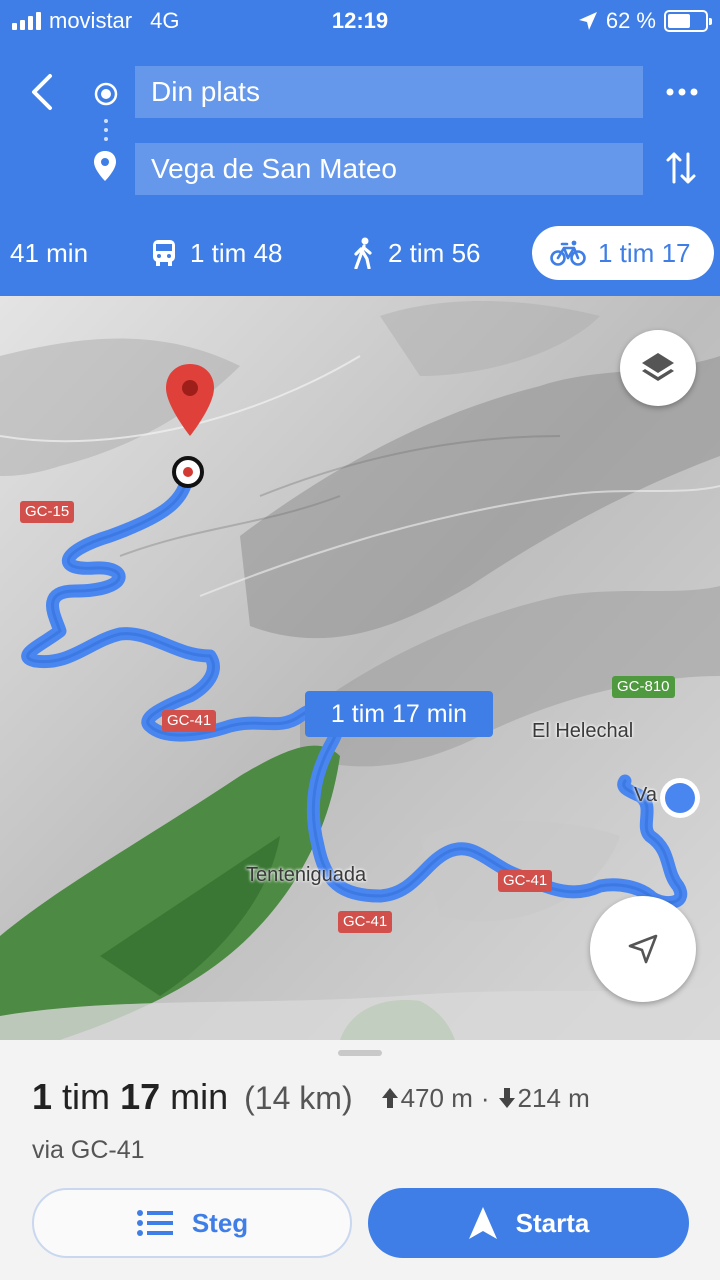 The height and width of the screenshot is (1280, 720). What do you see at coordinates (389, 92) in the screenshot?
I see `origin-field: Din plats` at bounding box center [389, 92].